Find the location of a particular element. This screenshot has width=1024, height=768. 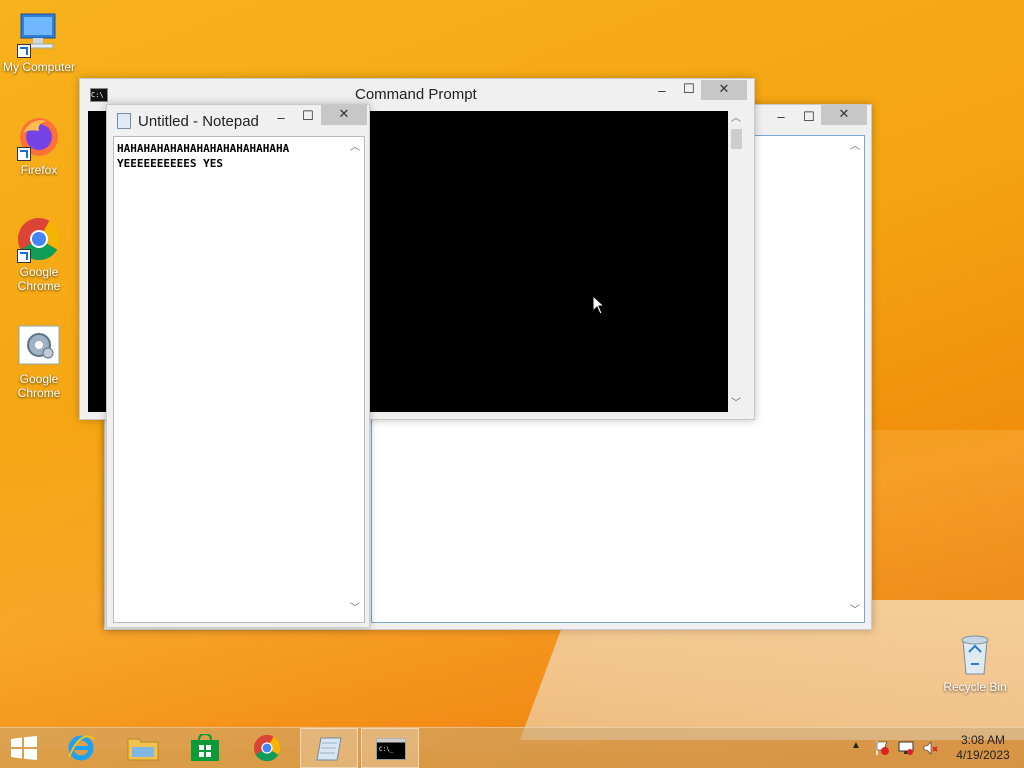

desktop-icon-google-chrome-settings: Google Chrome is located at coordinates (39, 361).